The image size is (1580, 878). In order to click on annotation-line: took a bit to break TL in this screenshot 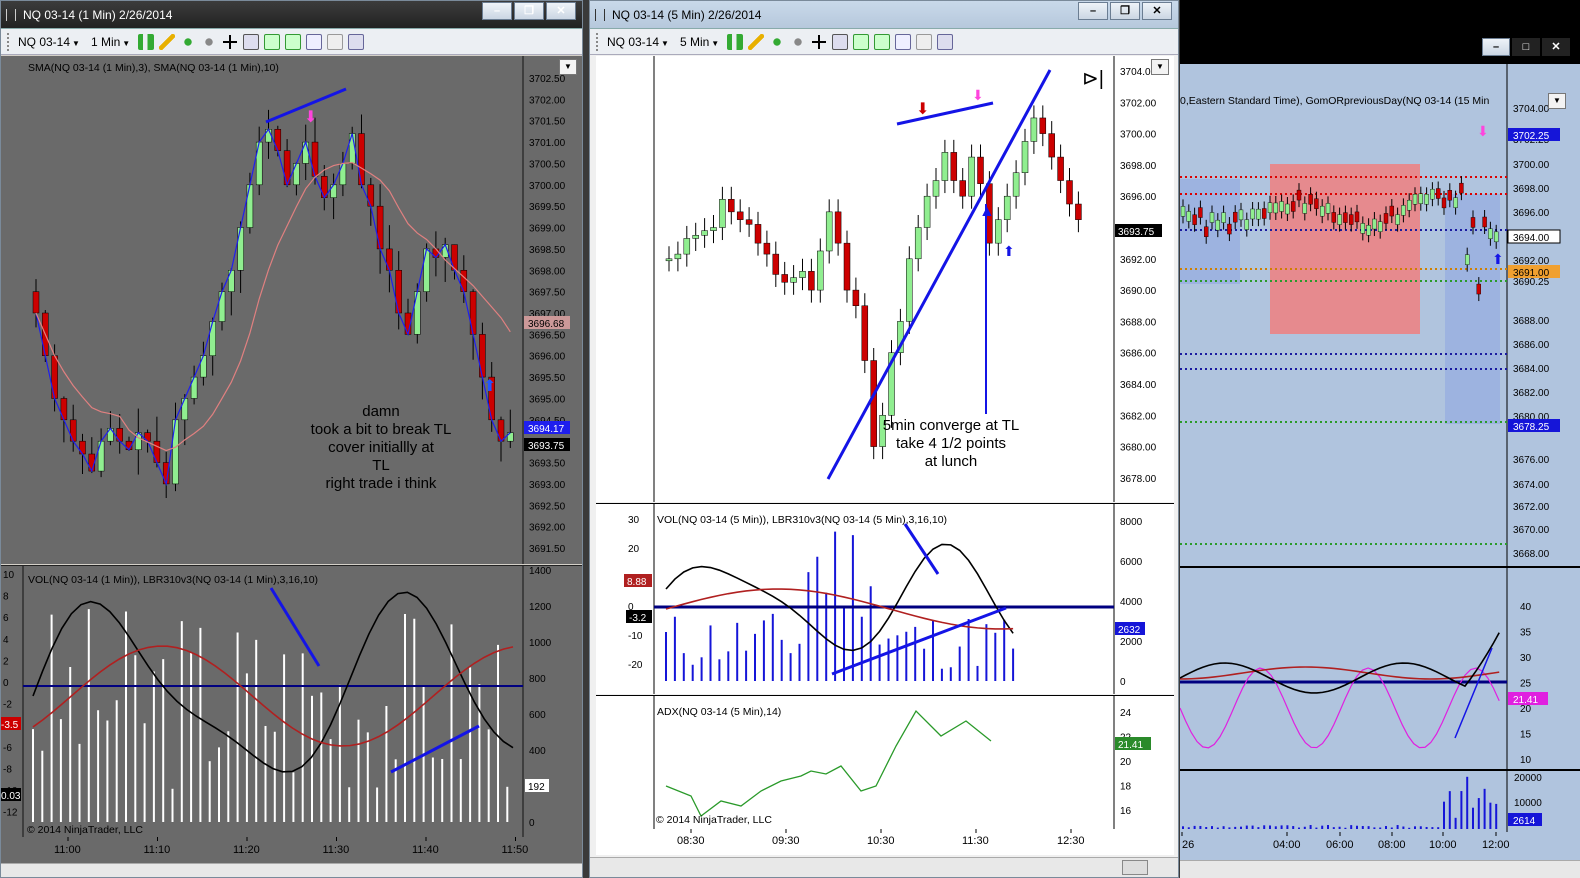, I will do `click(381, 429)`.